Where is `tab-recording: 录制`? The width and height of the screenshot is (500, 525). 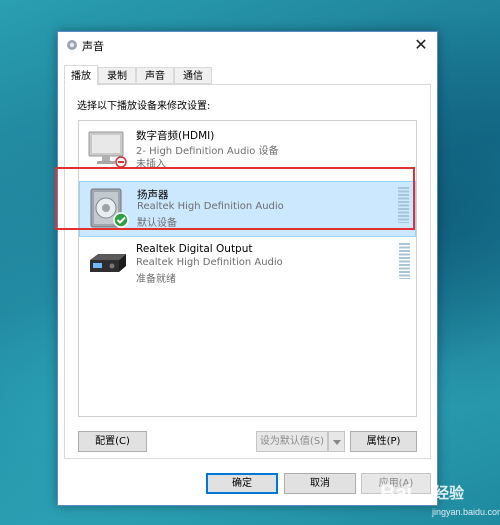
tab-recording: 录制 is located at coordinates (117, 75).